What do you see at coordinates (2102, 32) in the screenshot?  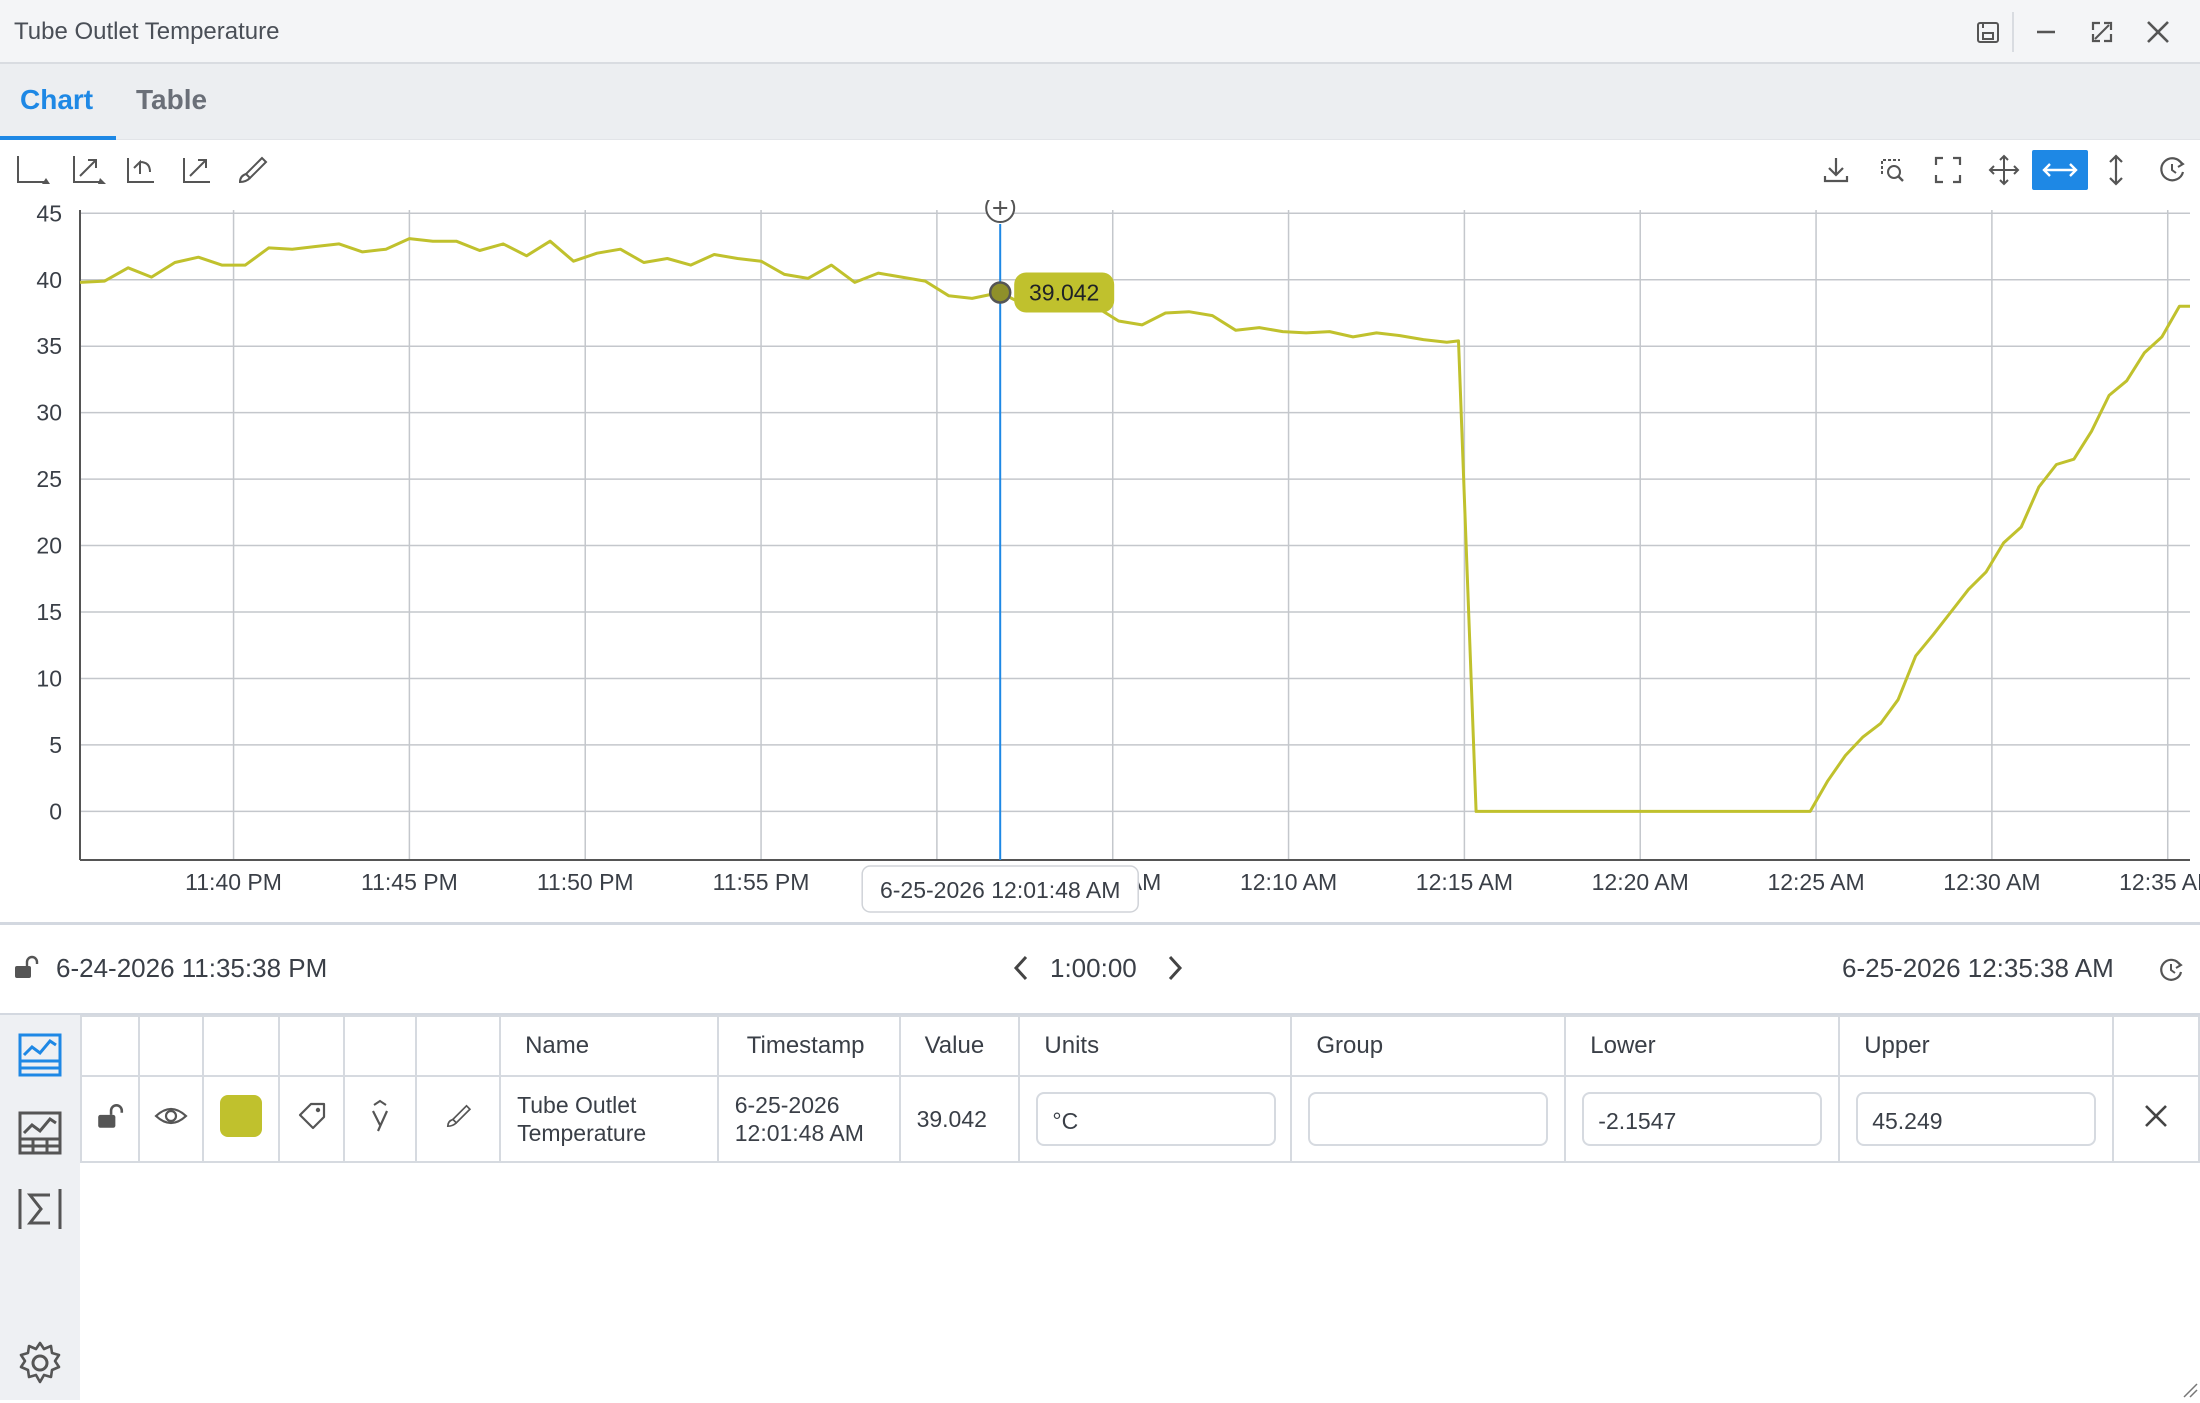 I see `maximize-icon` at bounding box center [2102, 32].